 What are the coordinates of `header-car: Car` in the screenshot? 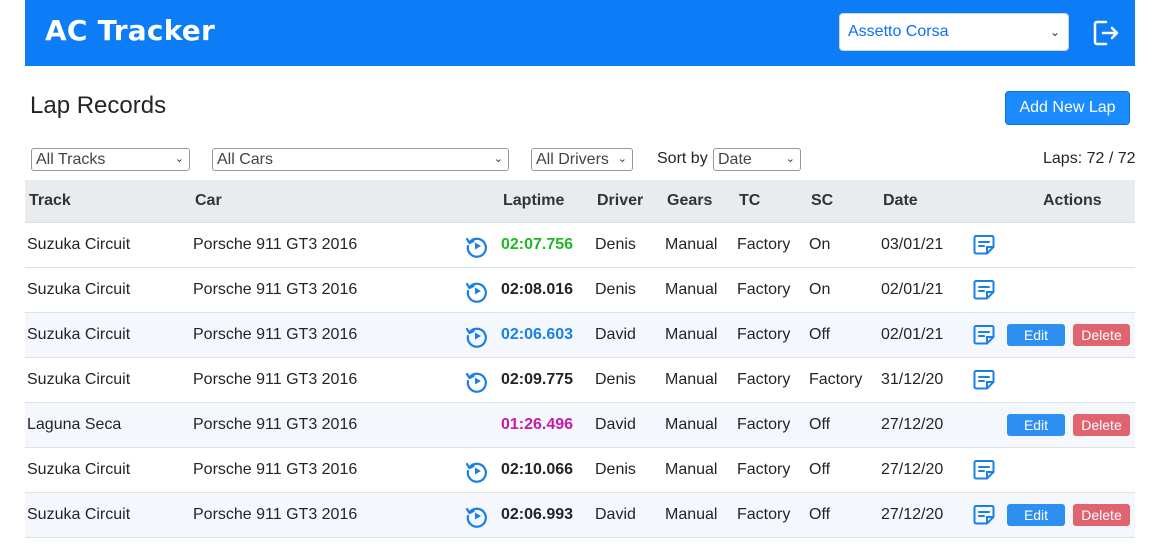 It's located at (208, 201).